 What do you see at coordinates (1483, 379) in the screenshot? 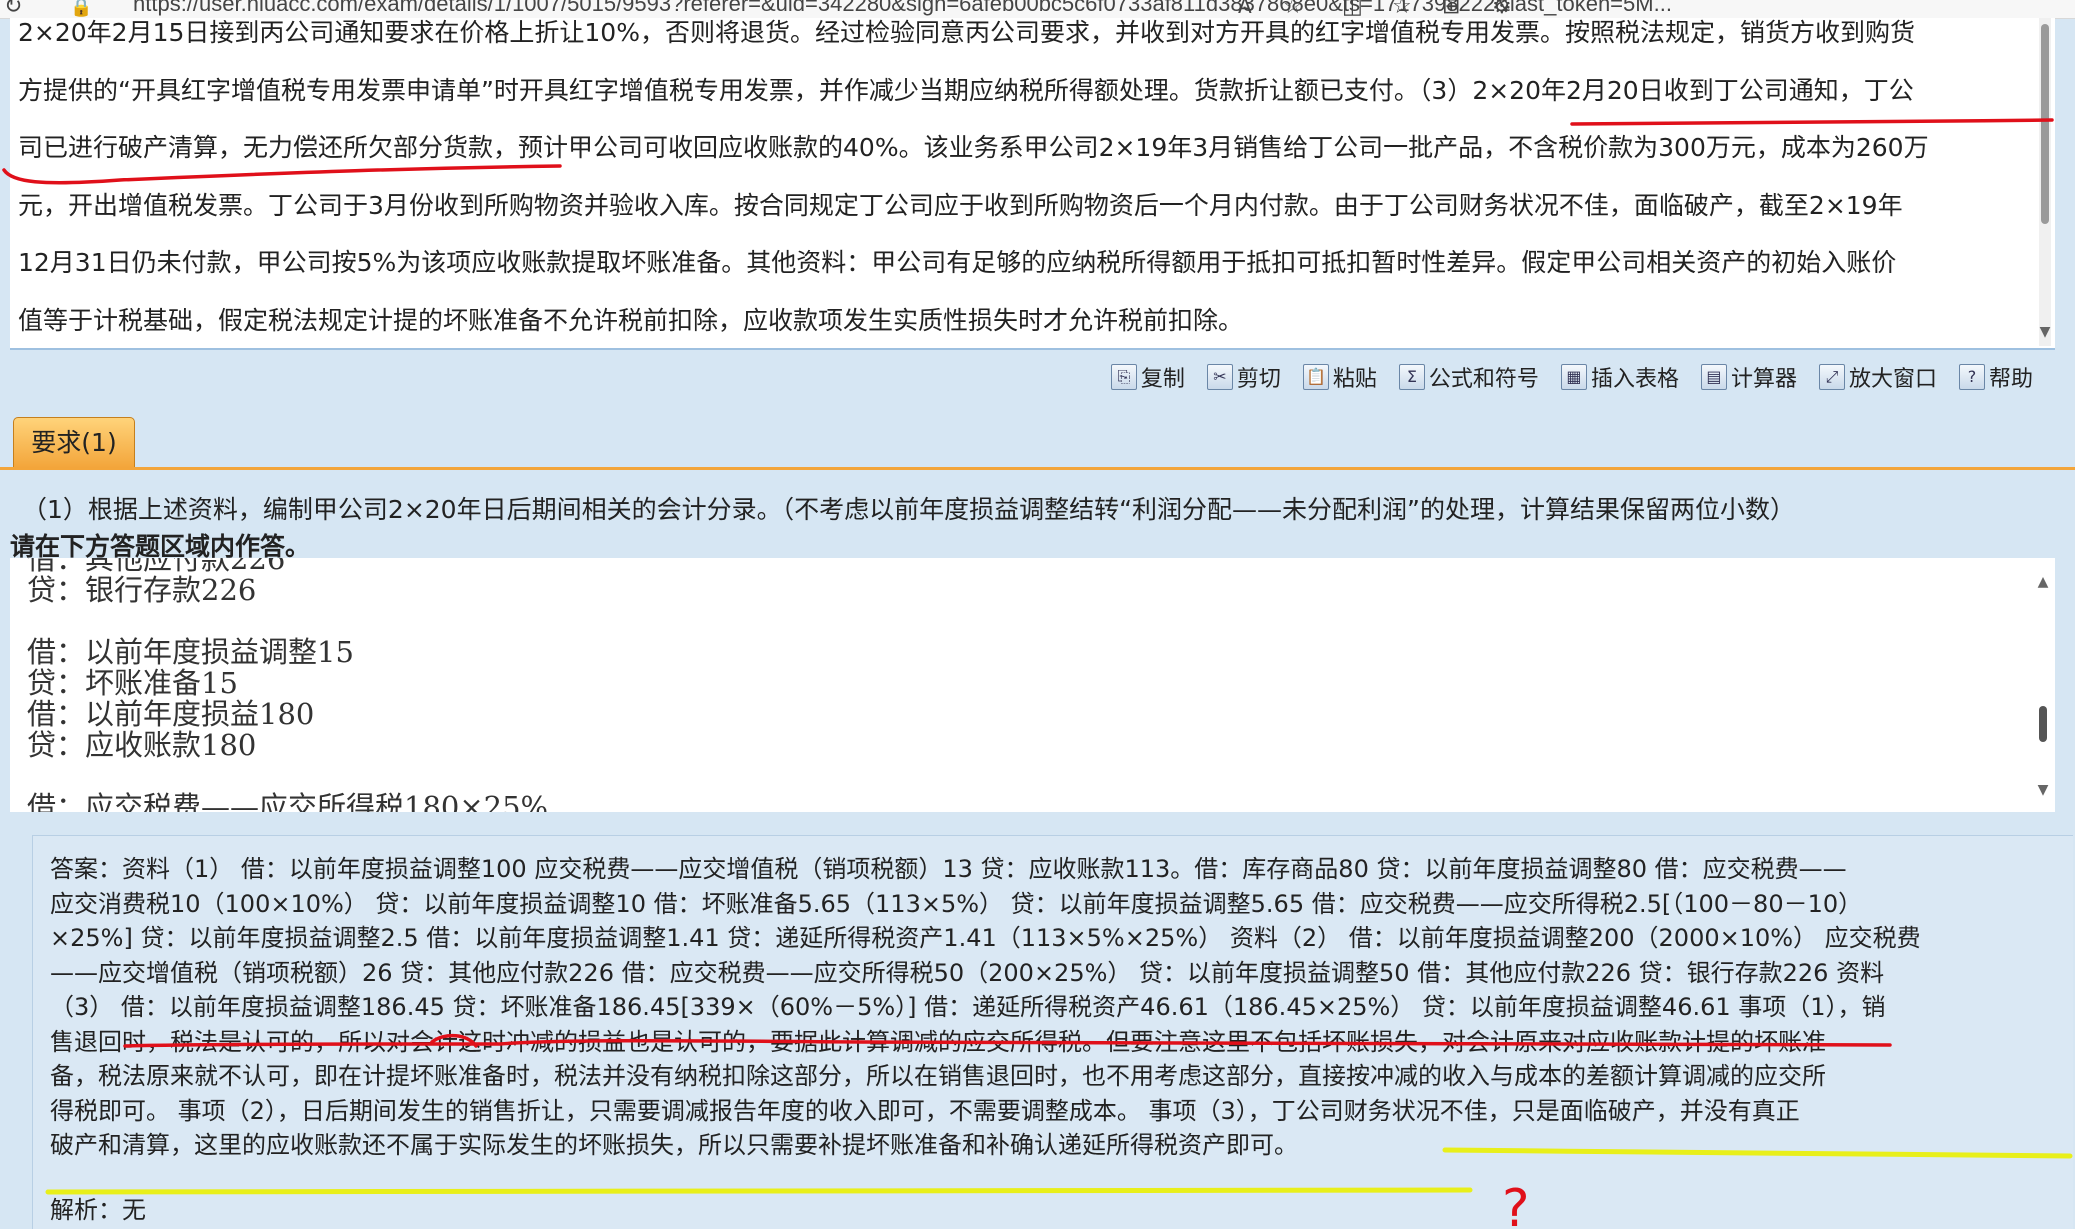
I see `toolbar-label: 公式和符号` at bounding box center [1483, 379].